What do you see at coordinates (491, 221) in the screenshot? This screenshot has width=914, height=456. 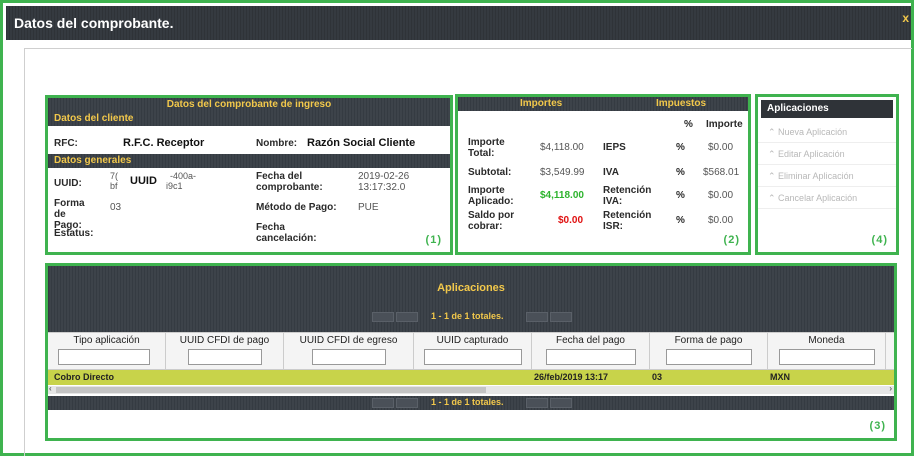 I see `saldo-cobrar-label: Saldo por cobrar:` at bounding box center [491, 221].